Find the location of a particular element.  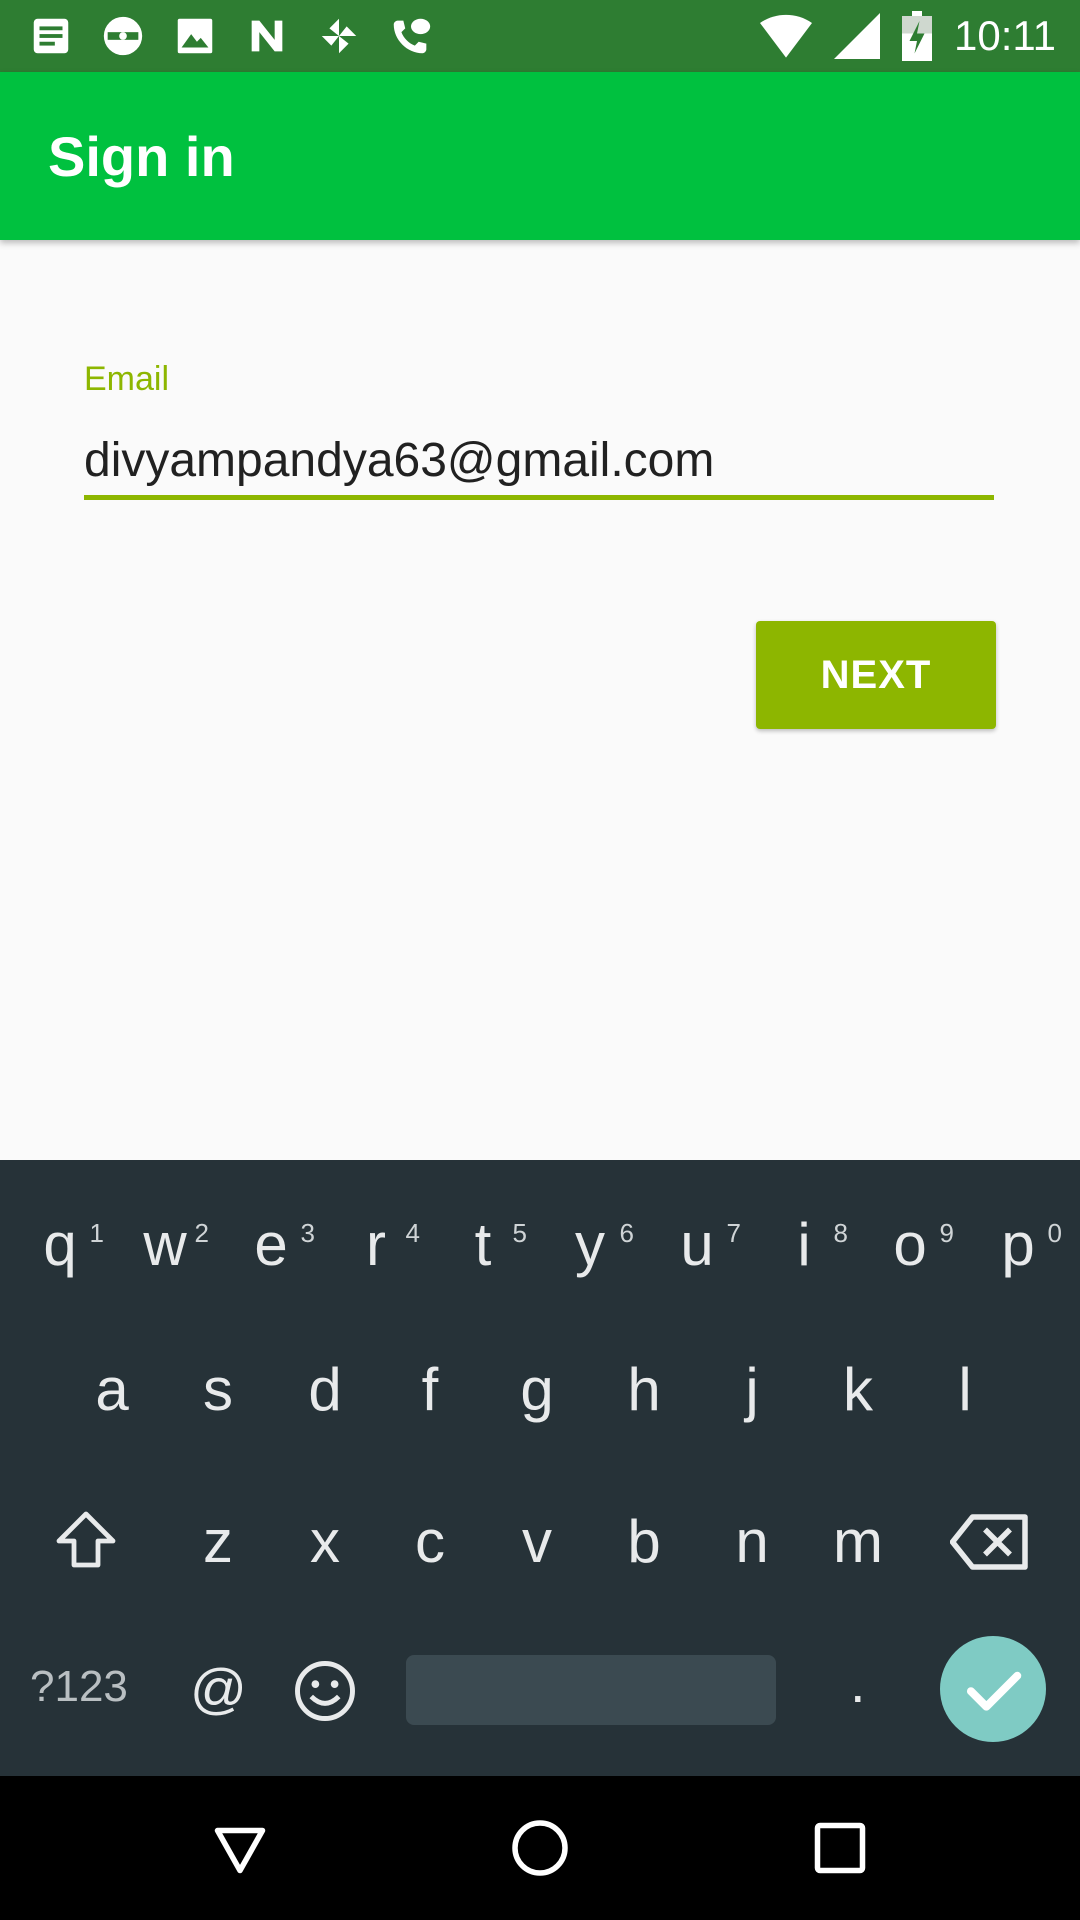

key-label: r is located at coordinates (376, 1244).